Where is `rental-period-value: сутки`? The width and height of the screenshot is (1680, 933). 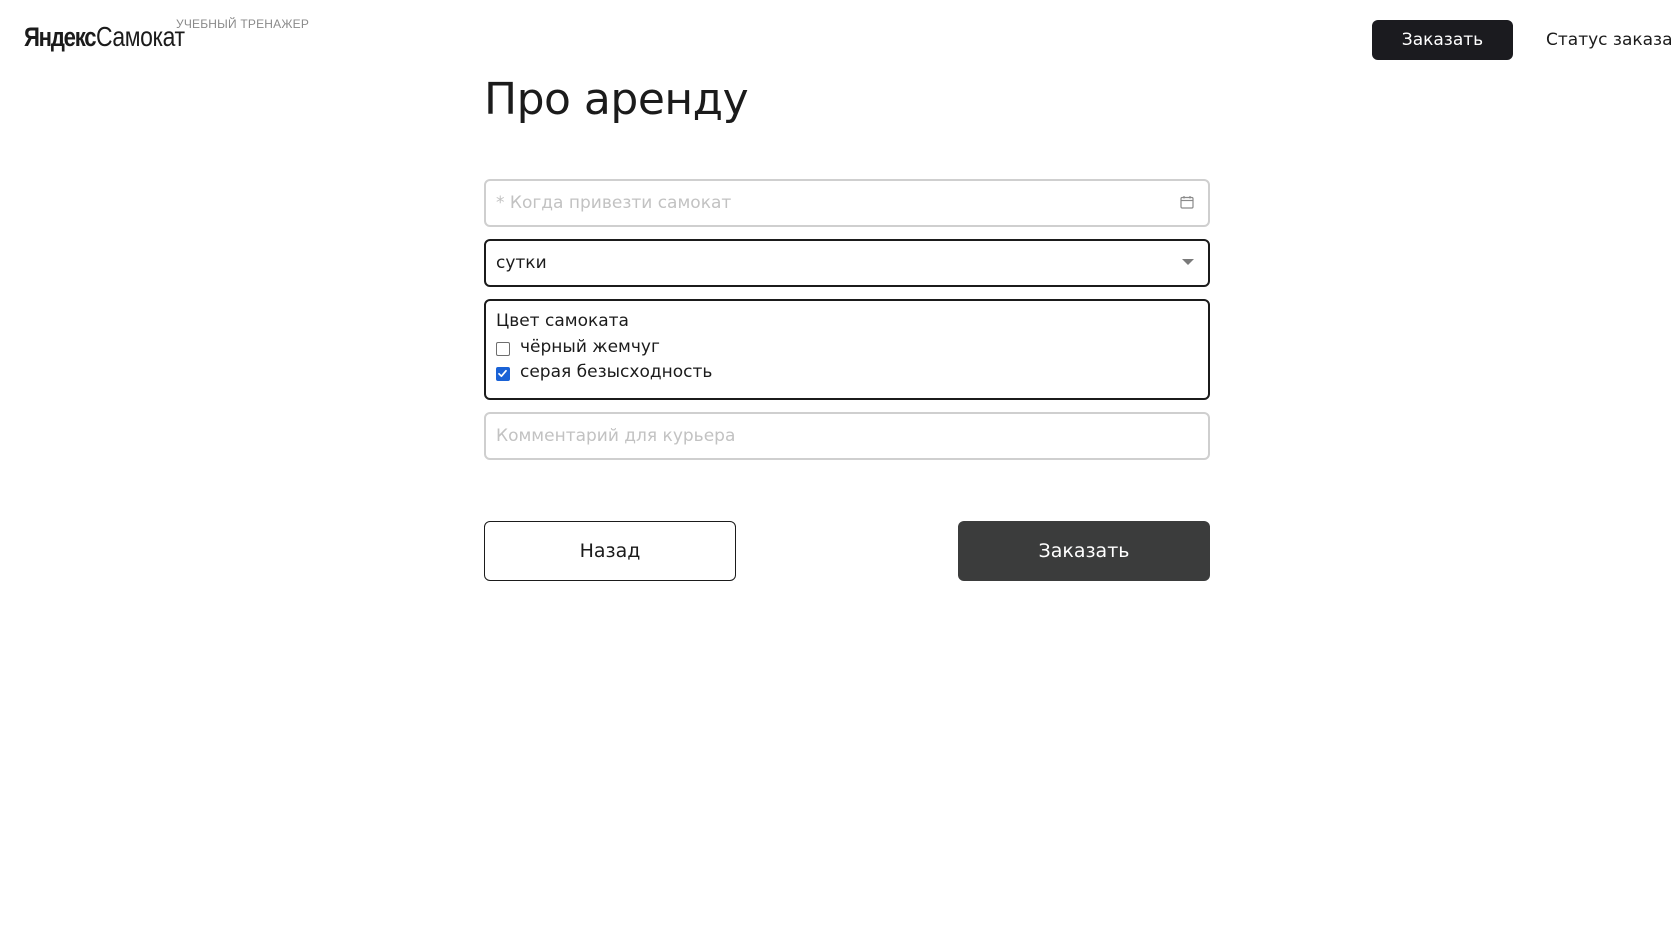
rental-period-value: сутки is located at coordinates (521, 263).